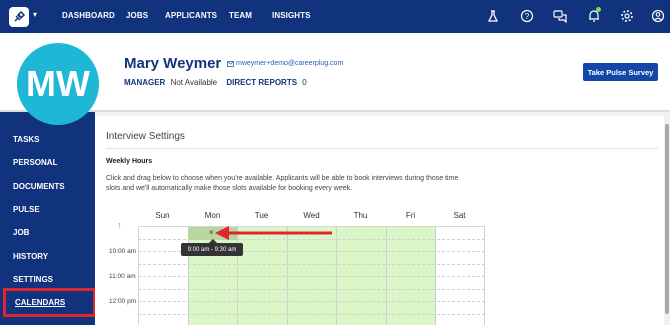 The height and width of the screenshot is (325, 670). I want to click on take-pulse-survey-button: Take Pulse Survey, so click(620, 72).